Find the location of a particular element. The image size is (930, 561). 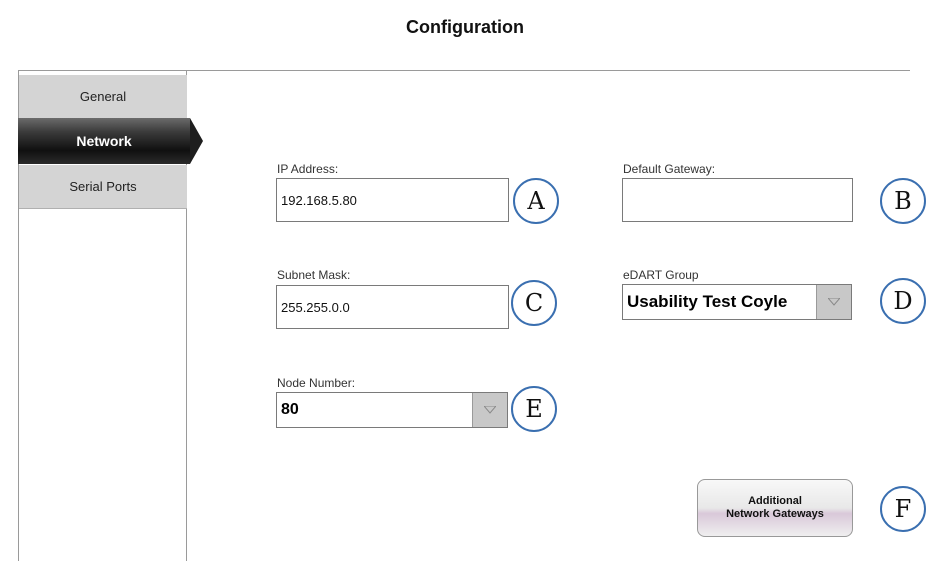

additional-gateways-label-line2: Network Gateways is located at coordinates (775, 514).